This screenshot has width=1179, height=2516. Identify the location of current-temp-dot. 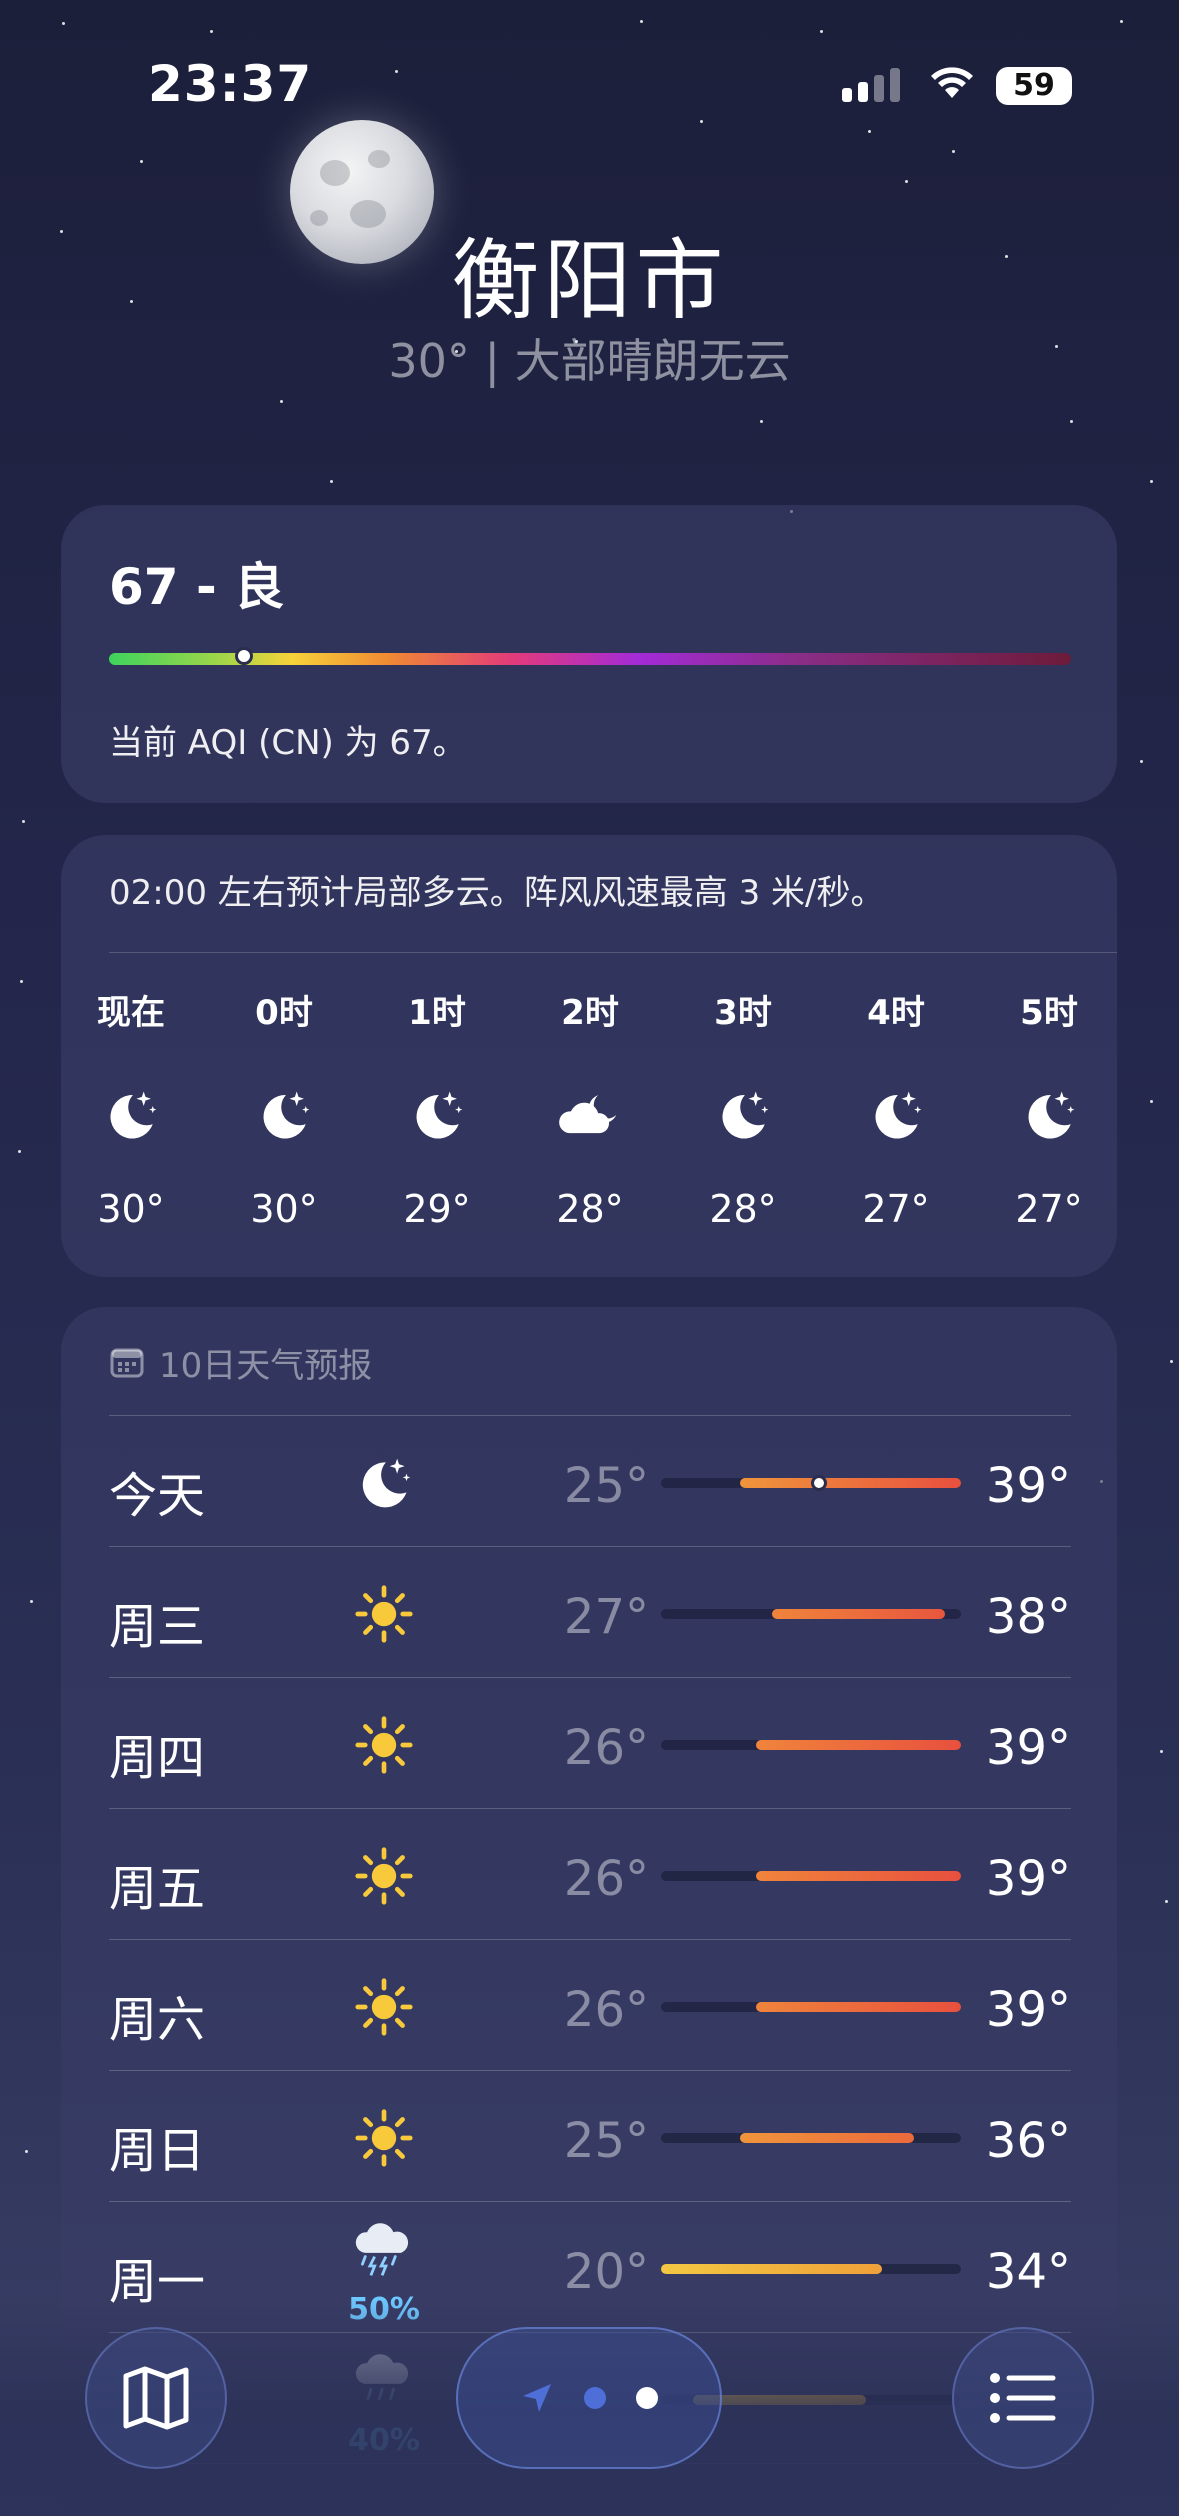
(818, 1483).